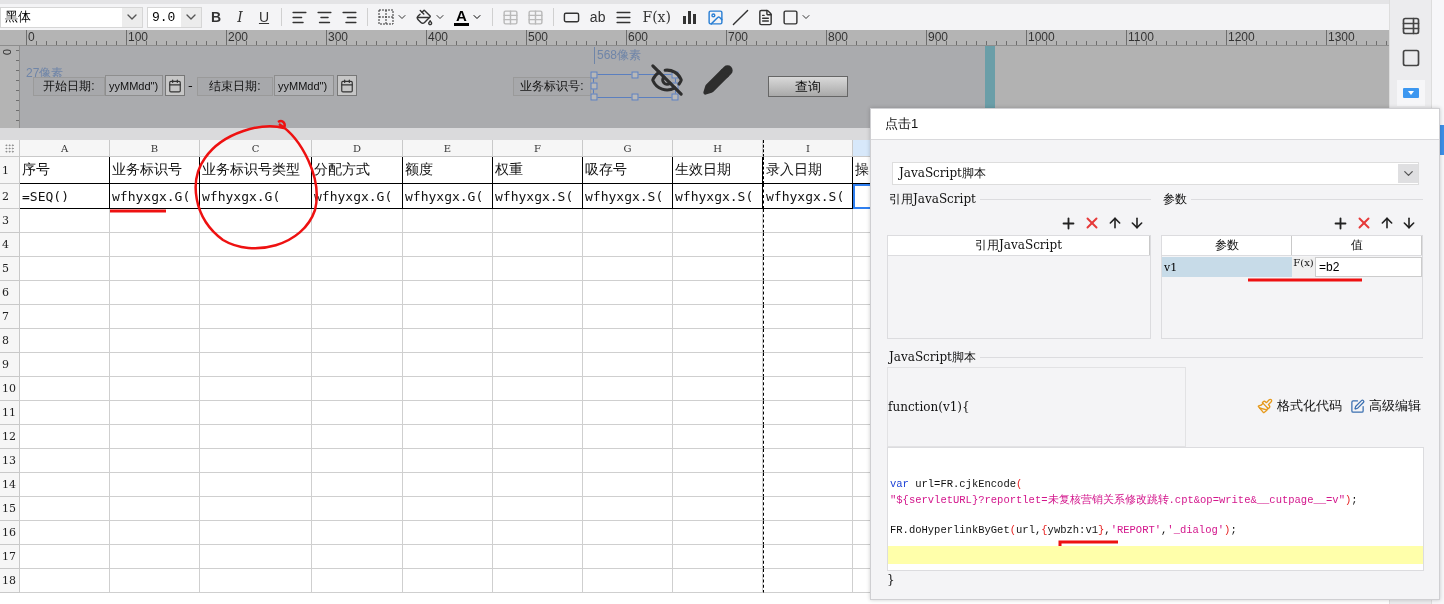  I want to click on document-icon, so click(765, 17).